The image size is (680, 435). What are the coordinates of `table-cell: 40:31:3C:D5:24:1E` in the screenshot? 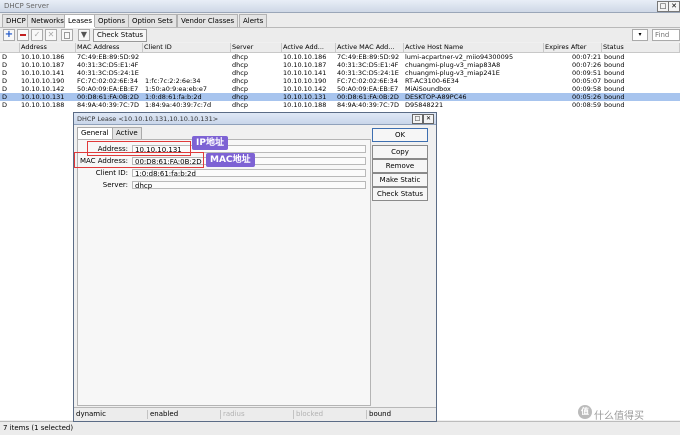 It's located at (368, 73).